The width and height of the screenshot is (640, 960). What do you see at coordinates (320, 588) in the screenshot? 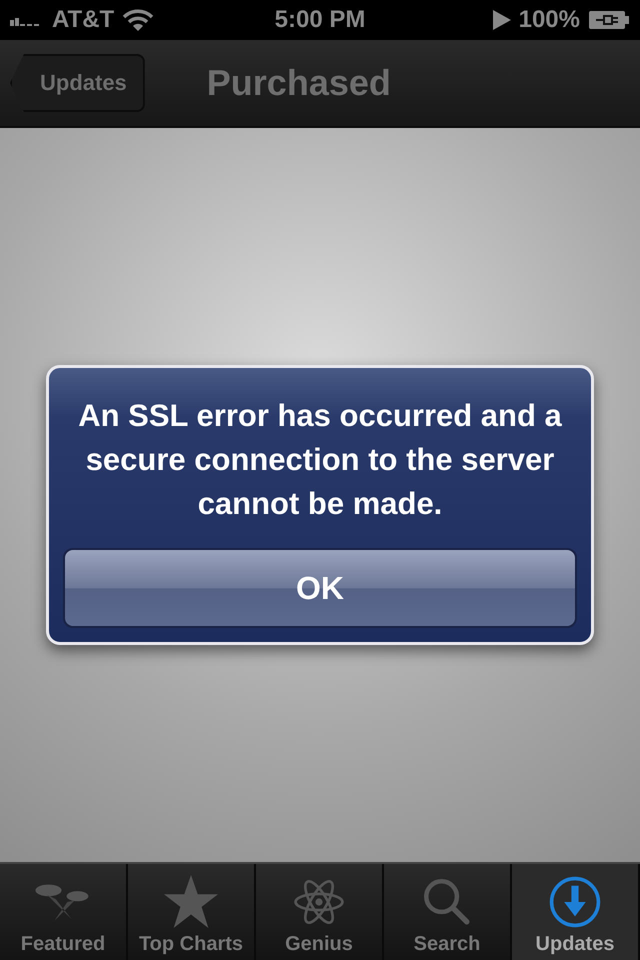
I see `ok-button: OK` at bounding box center [320, 588].